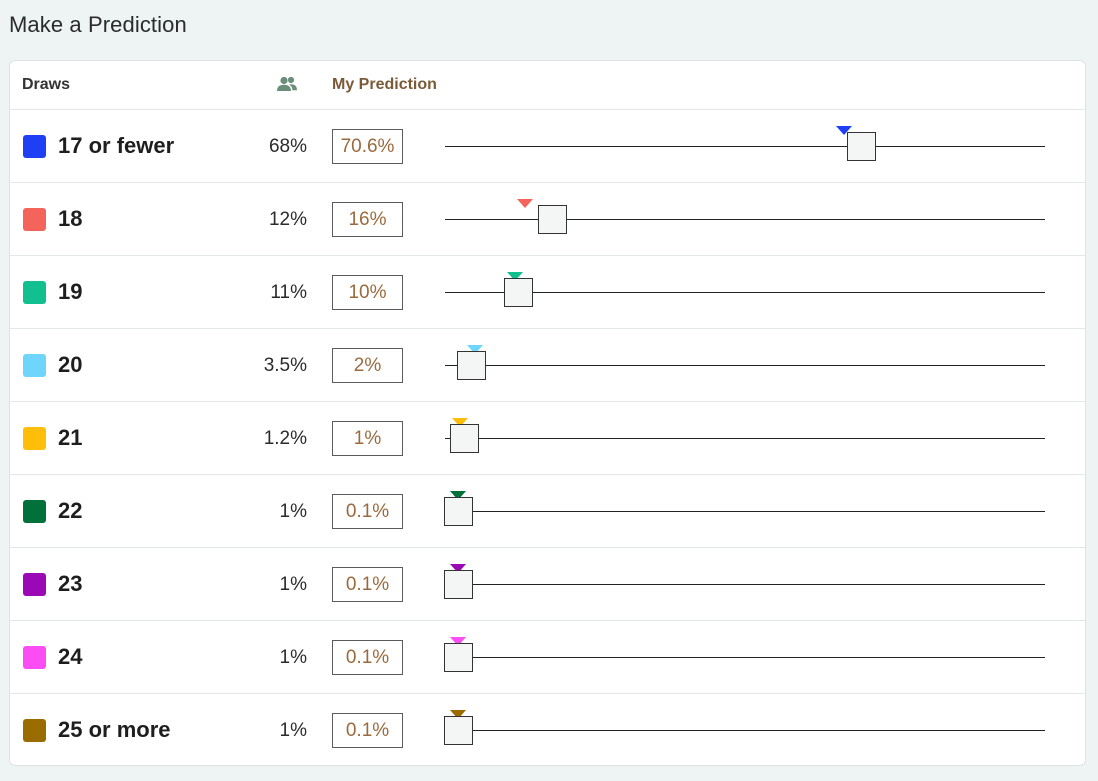 The image size is (1098, 781). Describe the element at coordinates (114, 729) in the screenshot. I see `outcome-label: 25 or more` at that location.